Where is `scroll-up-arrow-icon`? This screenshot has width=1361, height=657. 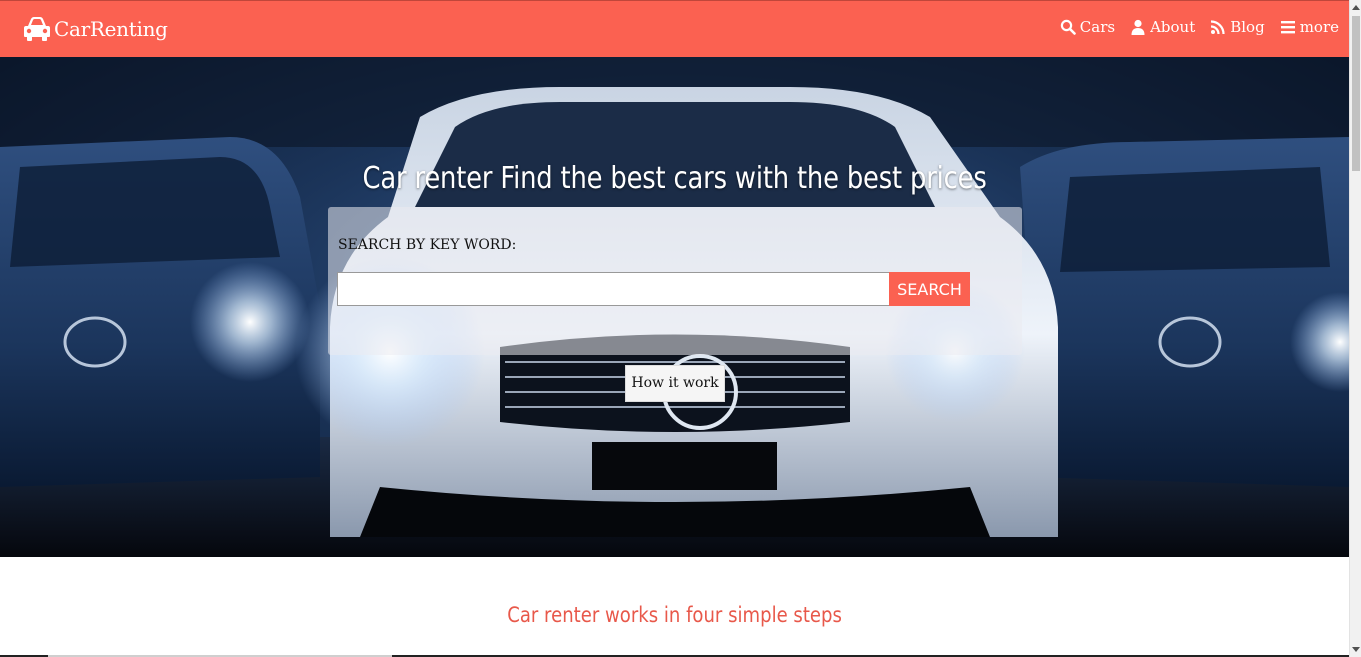 scroll-up-arrow-icon is located at coordinates (1355, 7).